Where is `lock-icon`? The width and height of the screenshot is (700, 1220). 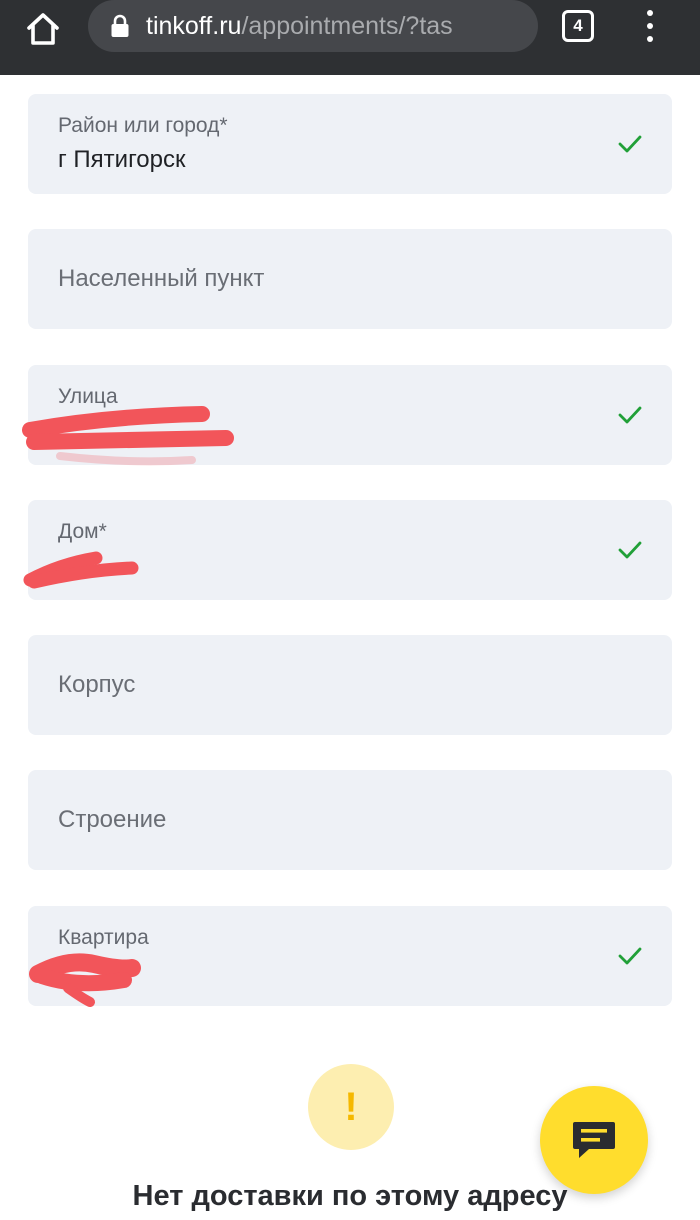
lock-icon is located at coordinates (120, 25).